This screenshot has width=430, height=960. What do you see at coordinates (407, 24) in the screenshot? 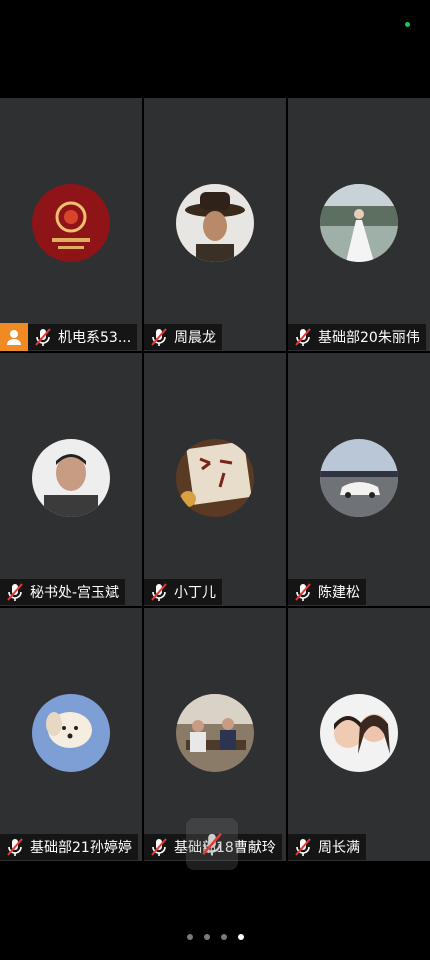
I see `status-indicator` at bounding box center [407, 24].